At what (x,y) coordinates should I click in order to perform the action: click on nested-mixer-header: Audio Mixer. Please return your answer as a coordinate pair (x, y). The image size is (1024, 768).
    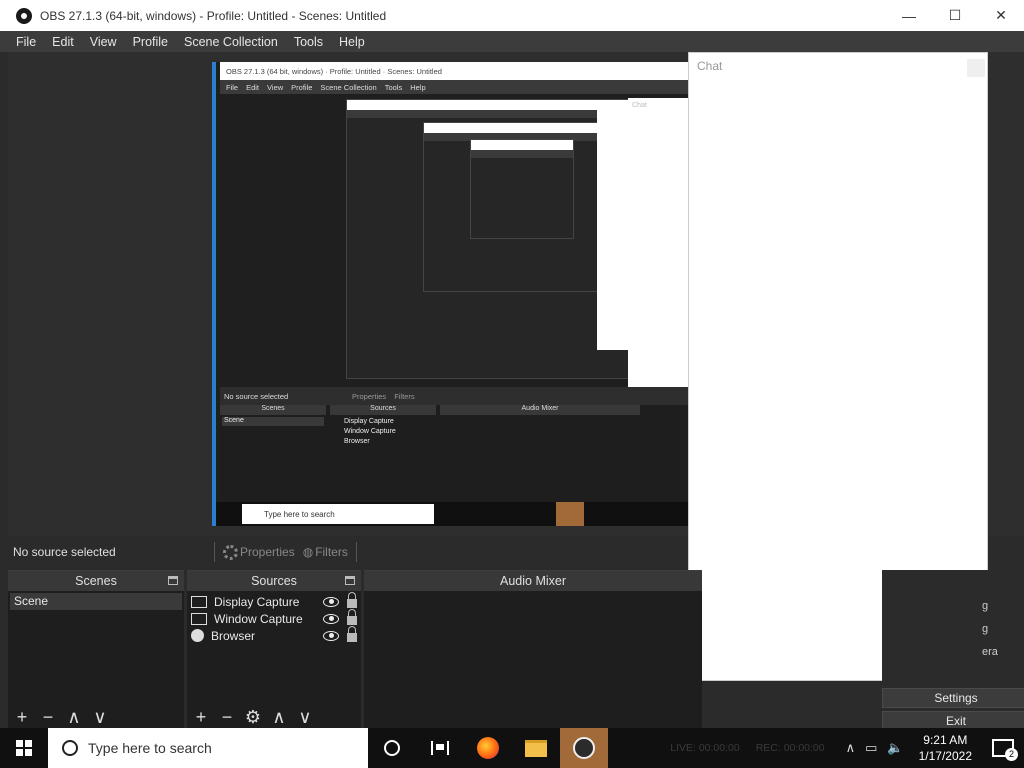
    Looking at the image, I should click on (540, 410).